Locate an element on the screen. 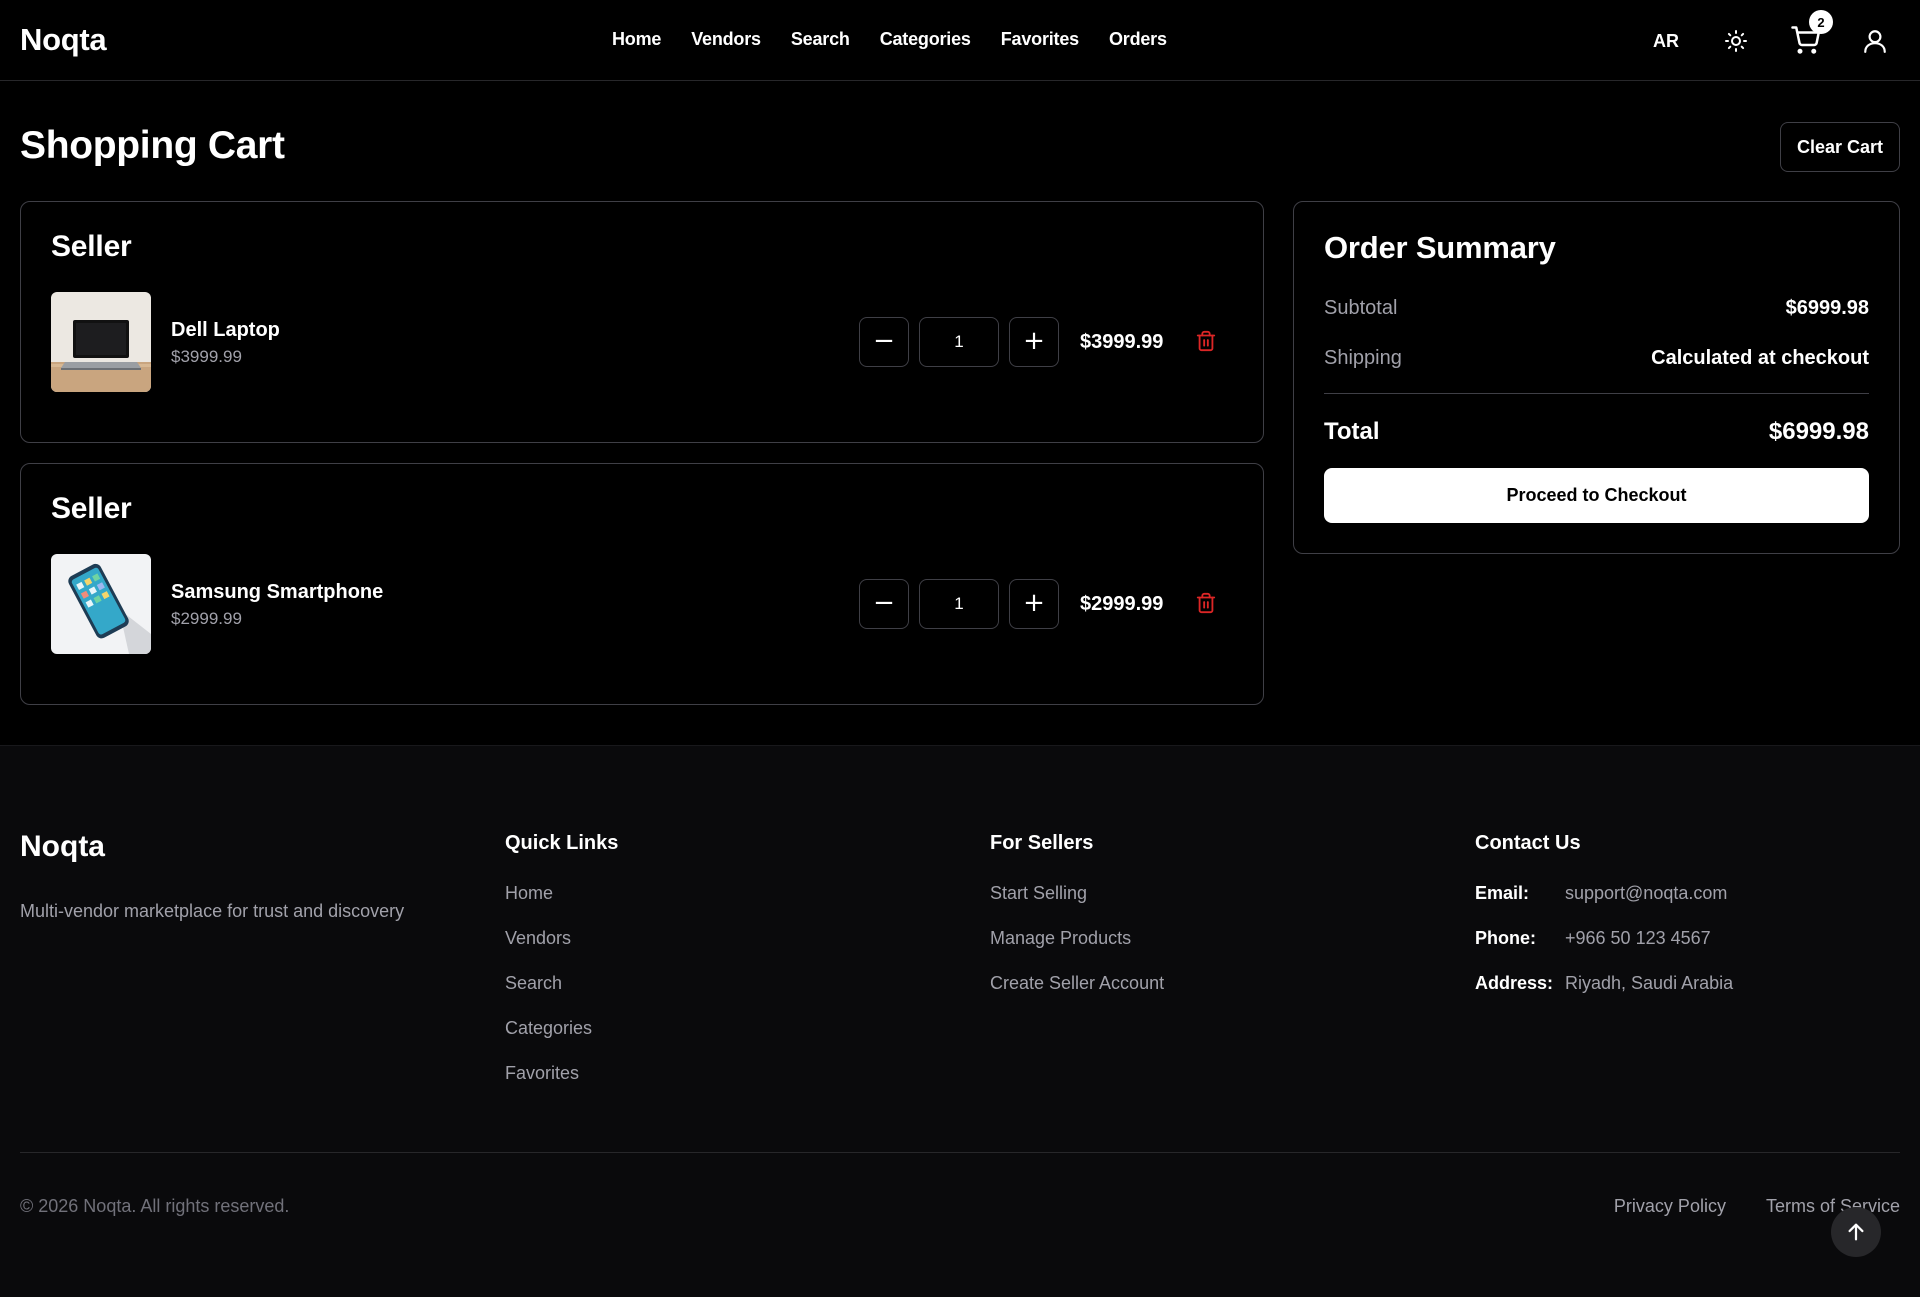  footer-link-search: Search is located at coordinates (561, 995).